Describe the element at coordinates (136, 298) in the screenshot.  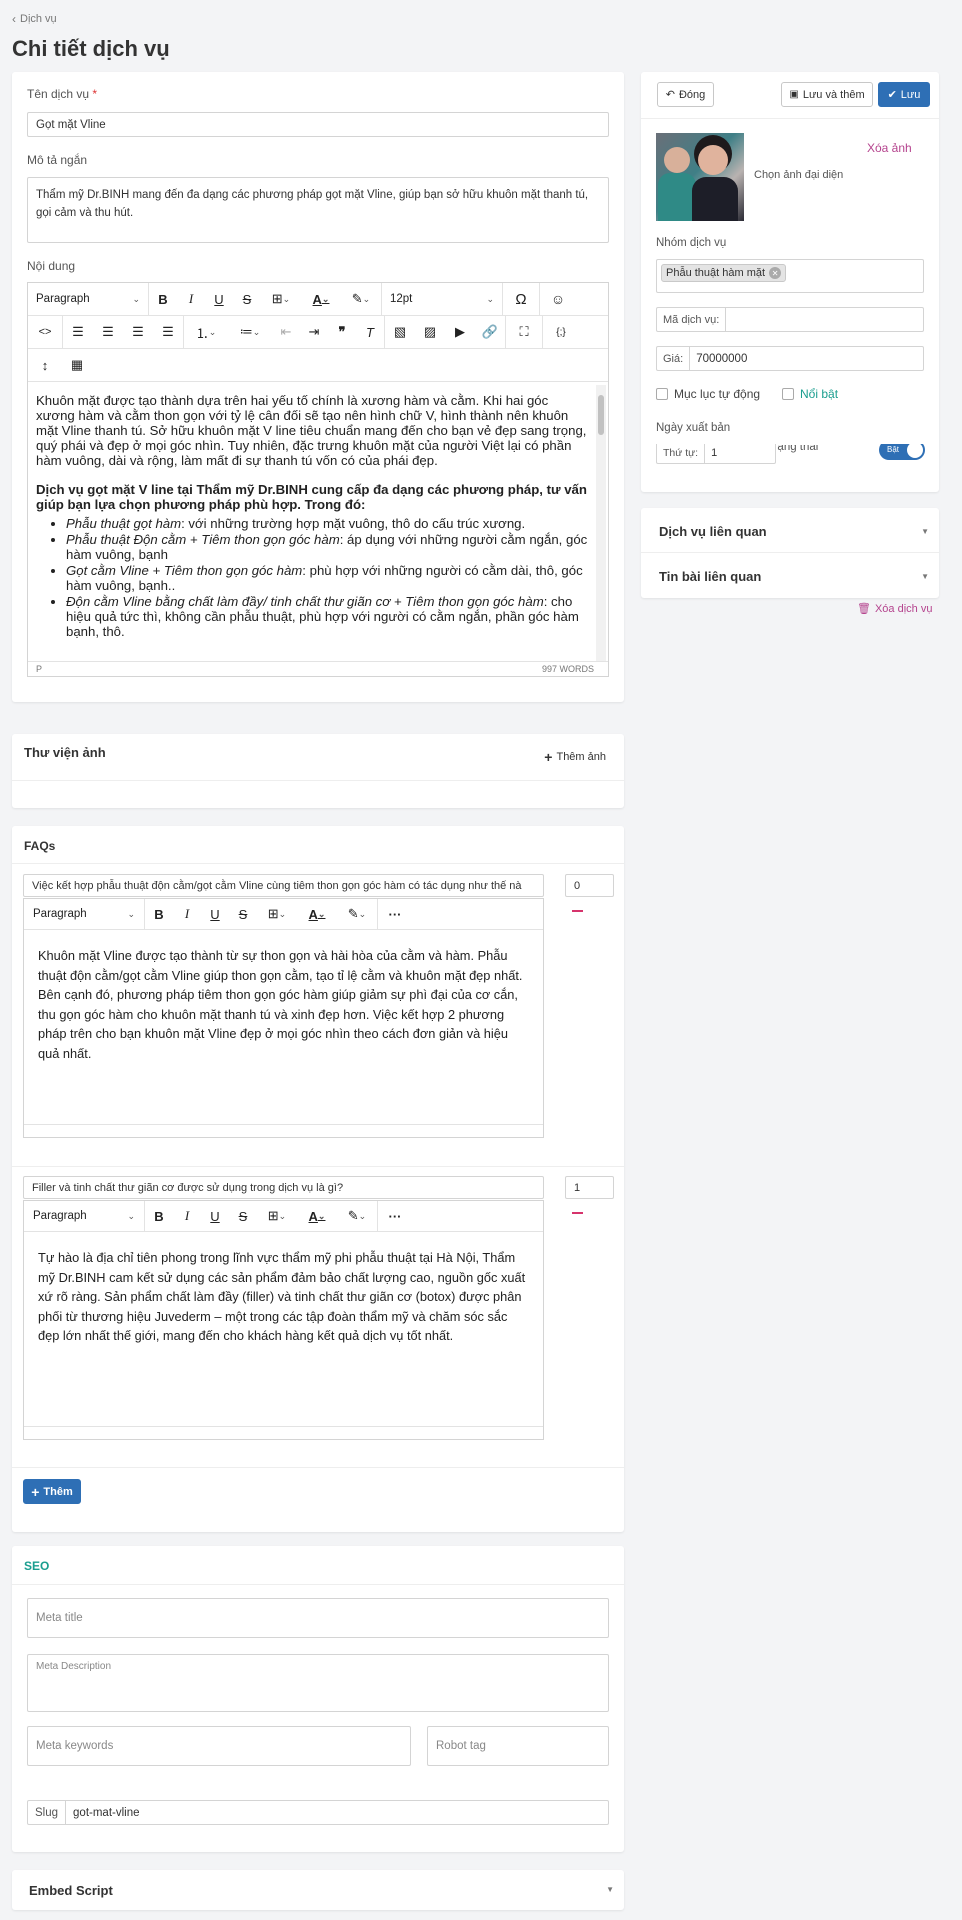
I see `chevron-down-icon: ⌄` at that location.